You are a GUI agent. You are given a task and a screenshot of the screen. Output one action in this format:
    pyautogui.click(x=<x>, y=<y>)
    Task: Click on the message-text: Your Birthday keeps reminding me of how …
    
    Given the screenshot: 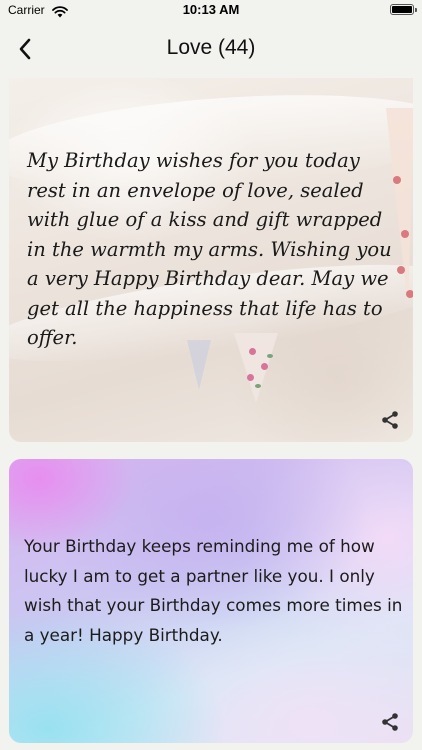 What is the action you would take?
    pyautogui.click(x=213, y=590)
    